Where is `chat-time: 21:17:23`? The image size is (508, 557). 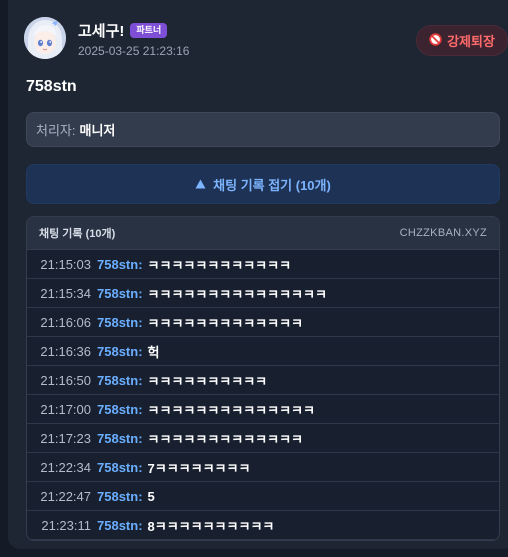
chat-time: 21:17:23 is located at coordinates (65, 438).